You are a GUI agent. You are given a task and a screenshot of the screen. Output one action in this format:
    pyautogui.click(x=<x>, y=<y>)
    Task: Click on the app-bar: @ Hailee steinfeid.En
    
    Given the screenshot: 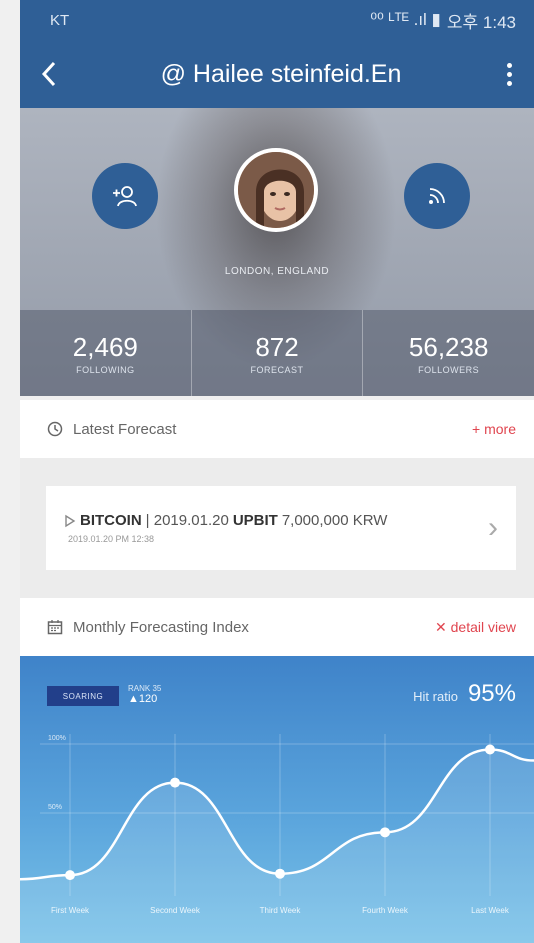 What is the action you would take?
    pyautogui.click(x=277, y=74)
    